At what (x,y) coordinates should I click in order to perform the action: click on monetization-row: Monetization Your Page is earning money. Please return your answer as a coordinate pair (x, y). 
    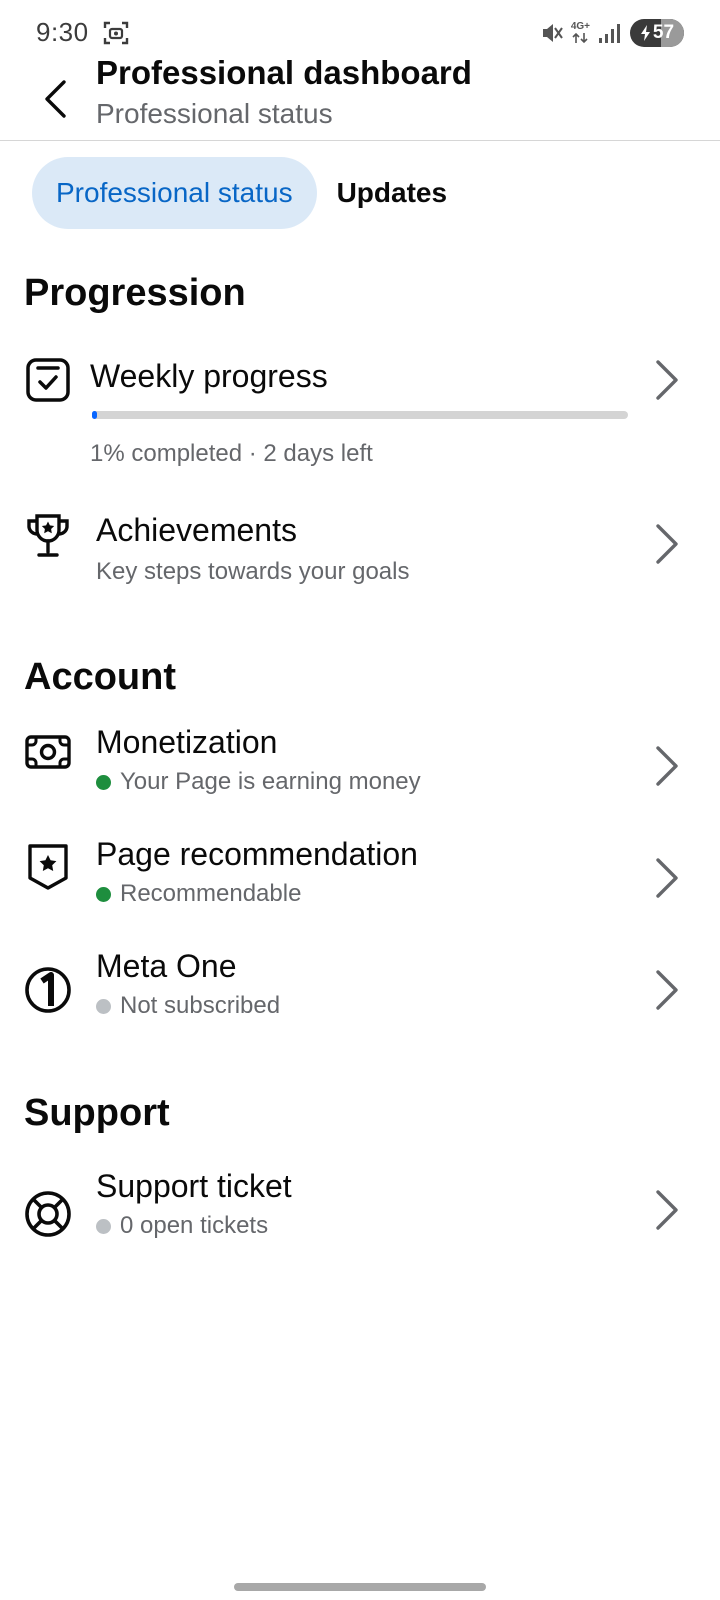
    Looking at the image, I should click on (360, 770).